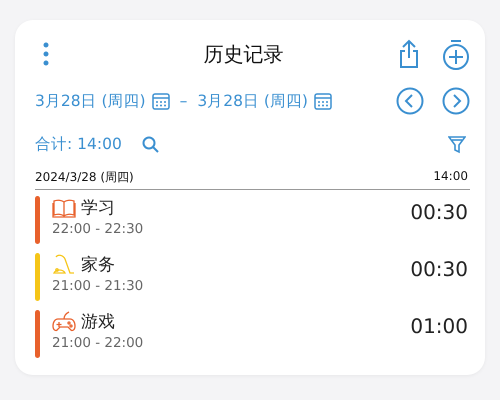 This screenshot has height=400, width=500. I want to click on total-duration: 合计: 14:00, so click(78, 144).